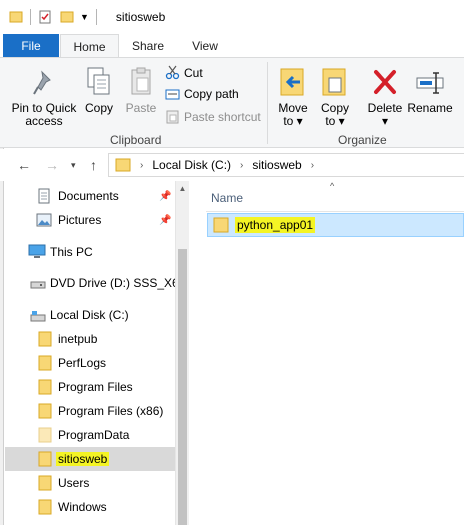 The width and height of the screenshot is (464, 525). I want to click on copy-path-button: Copy path, so click(202, 94).